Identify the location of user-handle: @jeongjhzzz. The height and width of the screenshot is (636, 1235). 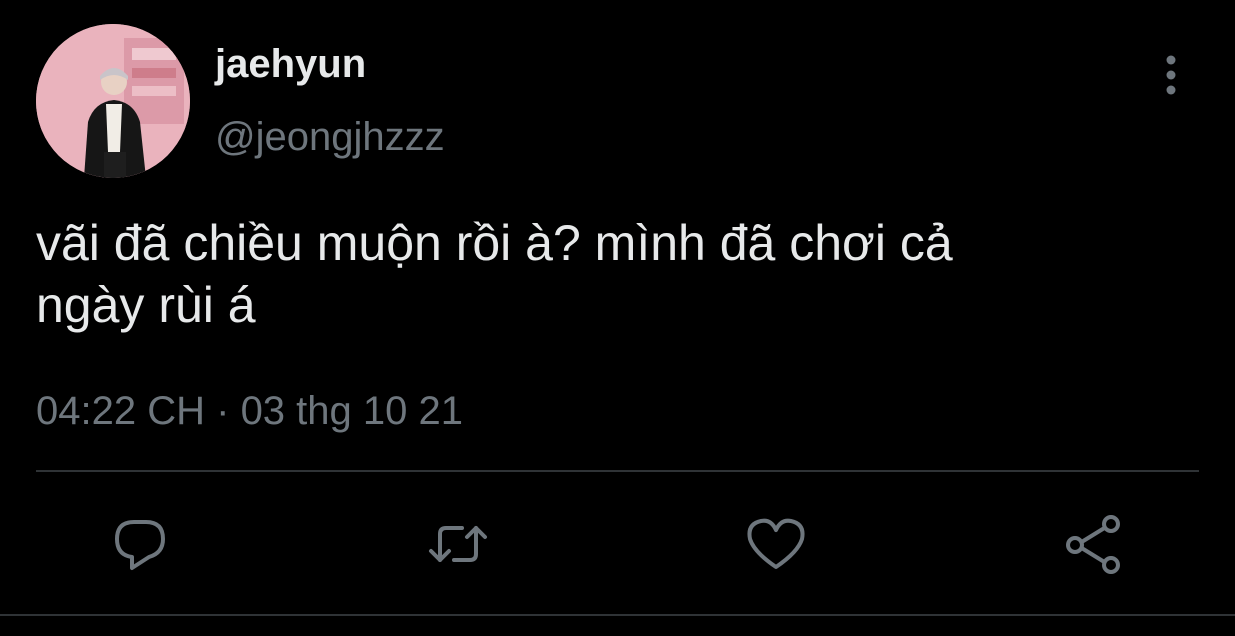
(330, 137).